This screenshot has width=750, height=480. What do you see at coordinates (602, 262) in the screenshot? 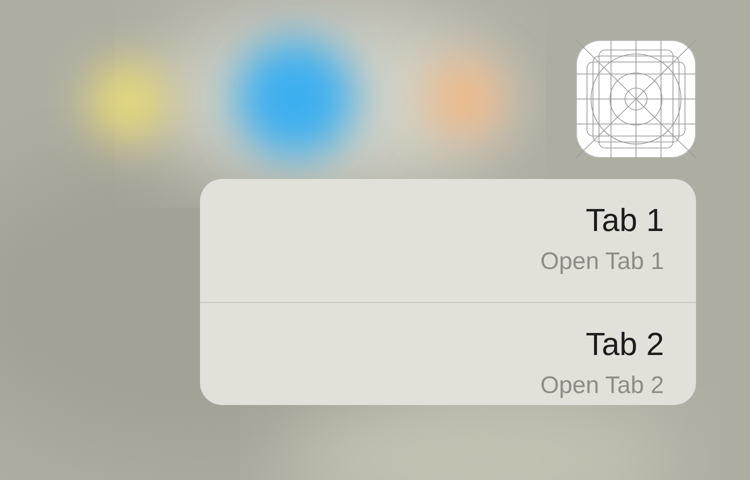
I see `action-subtitle: Open Tab 1` at bounding box center [602, 262].